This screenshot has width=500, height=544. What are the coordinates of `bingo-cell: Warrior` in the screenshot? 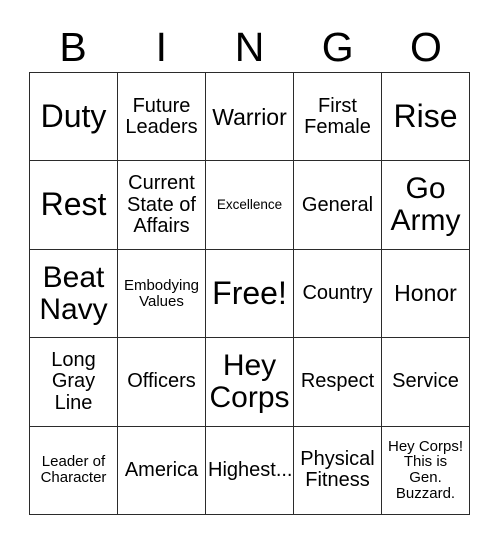 It's located at (250, 117).